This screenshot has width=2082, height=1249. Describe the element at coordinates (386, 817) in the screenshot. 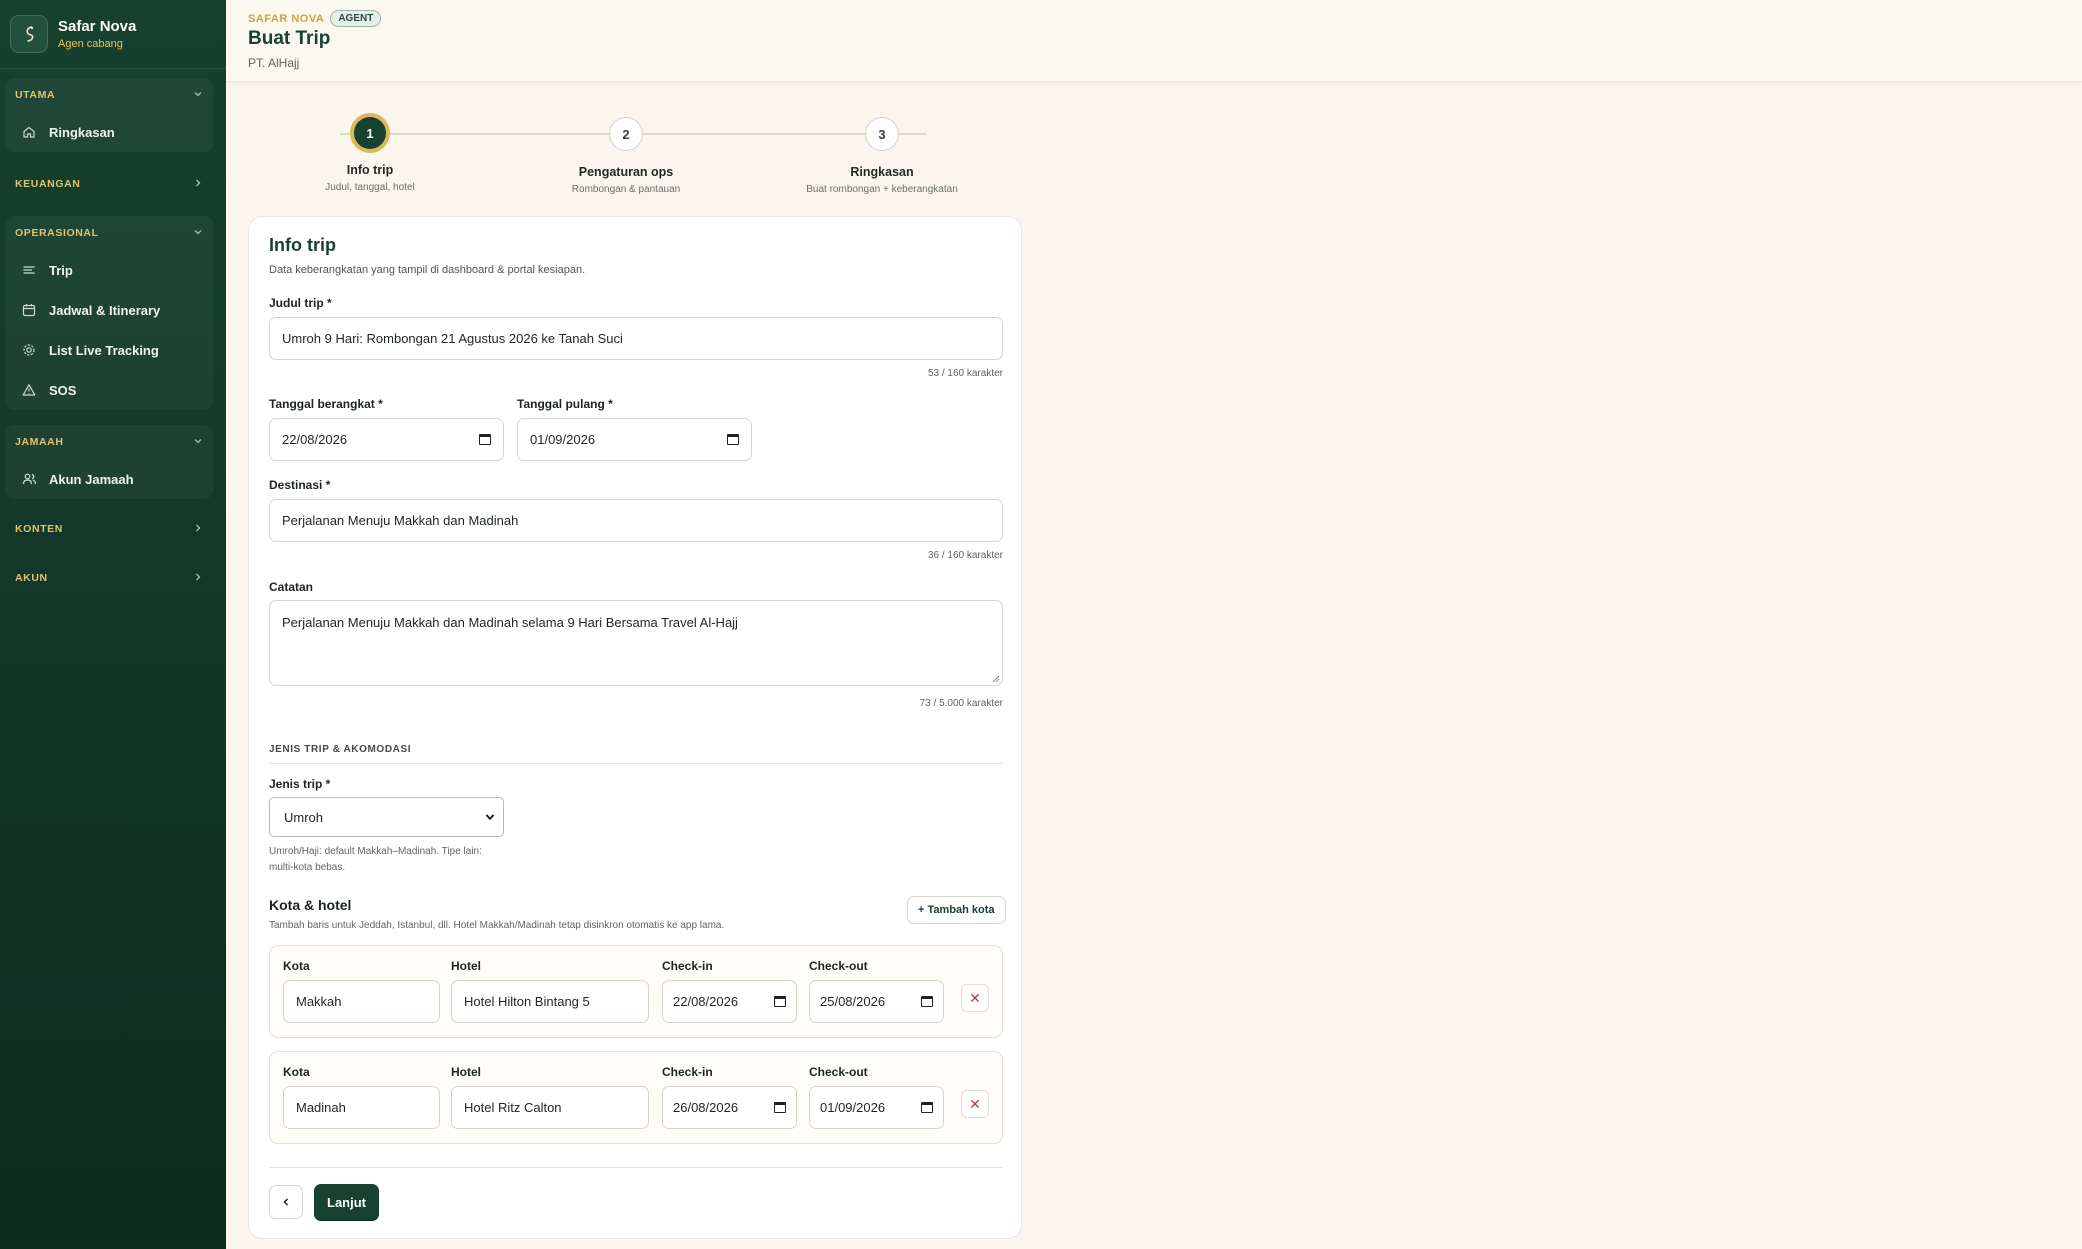

I see `jenis-select: Umroh` at that location.